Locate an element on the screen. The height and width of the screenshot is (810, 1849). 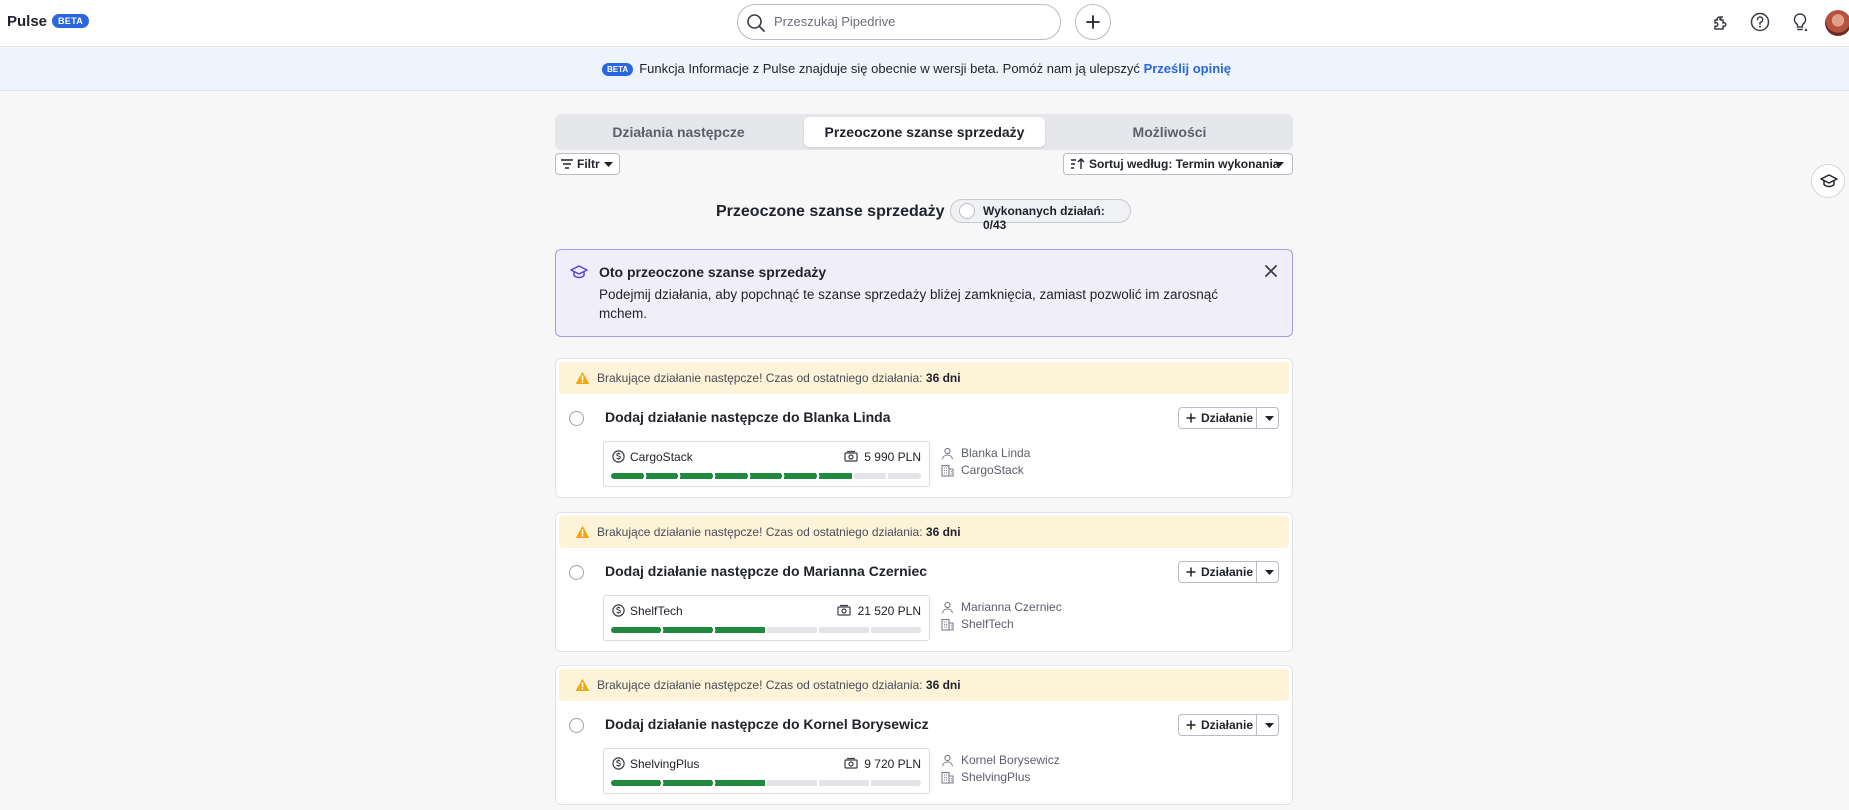
filter-icon is located at coordinates (567, 164).